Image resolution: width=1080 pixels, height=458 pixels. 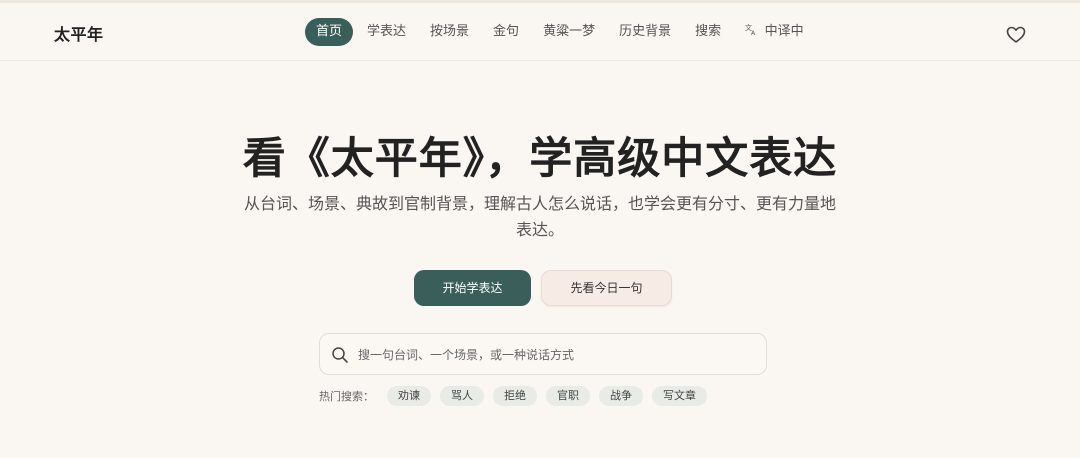 I want to click on nav-item-search: 搜索, so click(x=708, y=32).